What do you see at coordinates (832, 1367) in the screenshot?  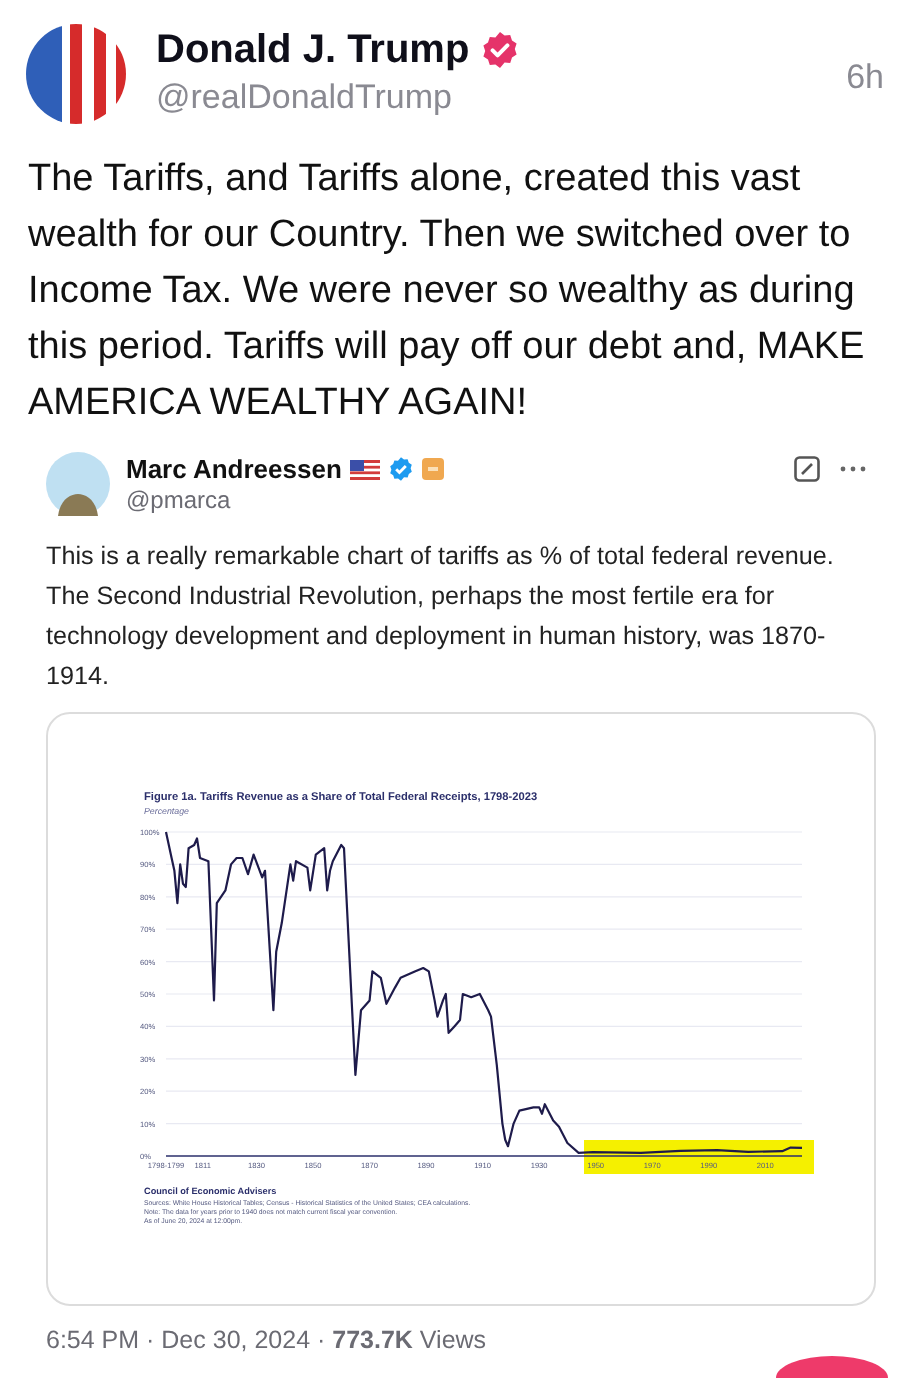 I see `floating-action-button` at bounding box center [832, 1367].